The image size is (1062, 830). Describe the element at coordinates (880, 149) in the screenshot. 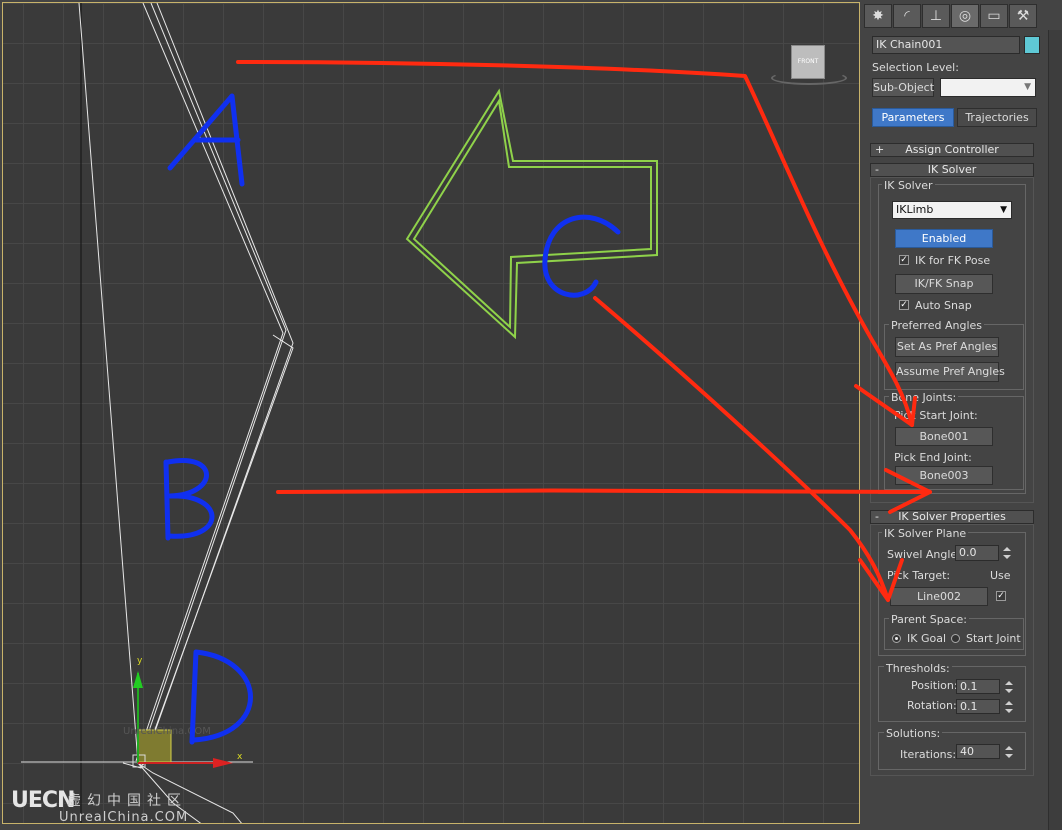

I see `expand-icon: +` at that location.